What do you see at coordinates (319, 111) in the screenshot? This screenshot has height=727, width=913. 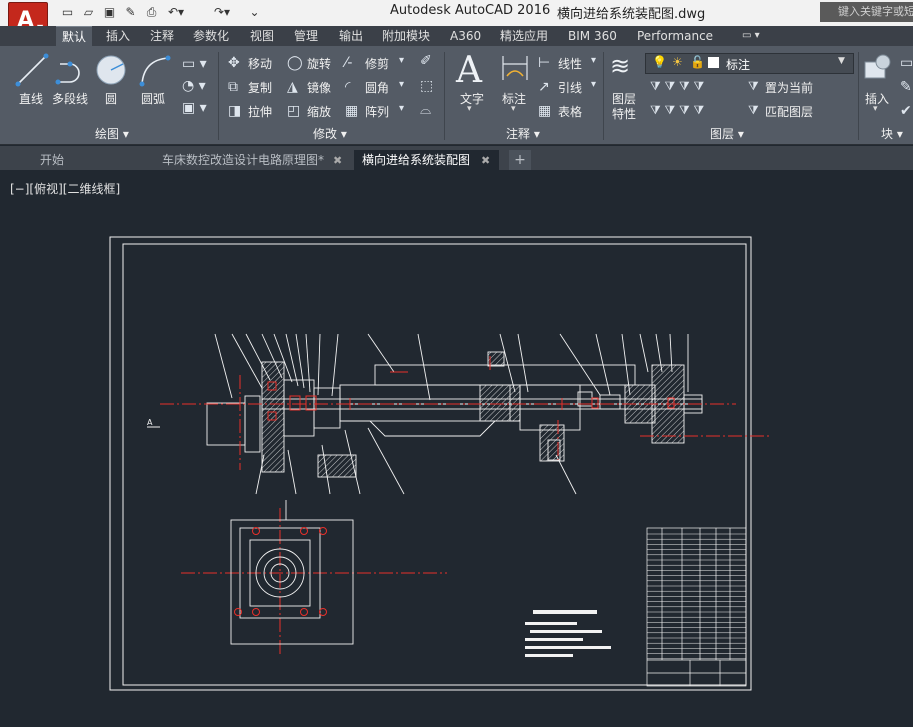 I see `scale-button: 缩放` at bounding box center [319, 111].